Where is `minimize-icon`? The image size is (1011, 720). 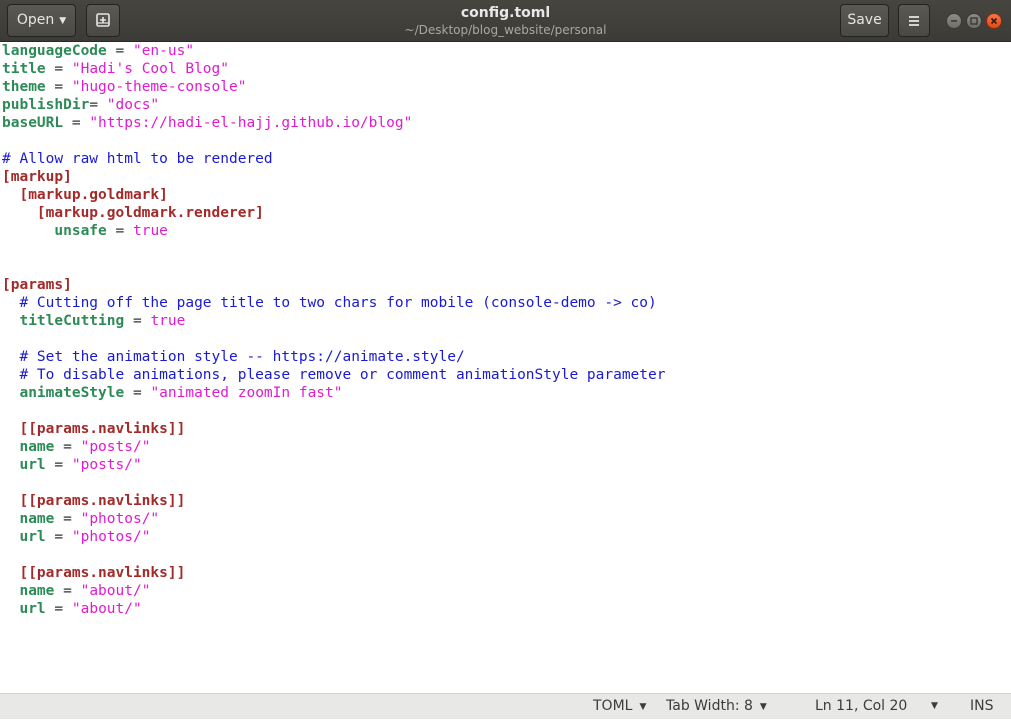
minimize-icon is located at coordinates (954, 21).